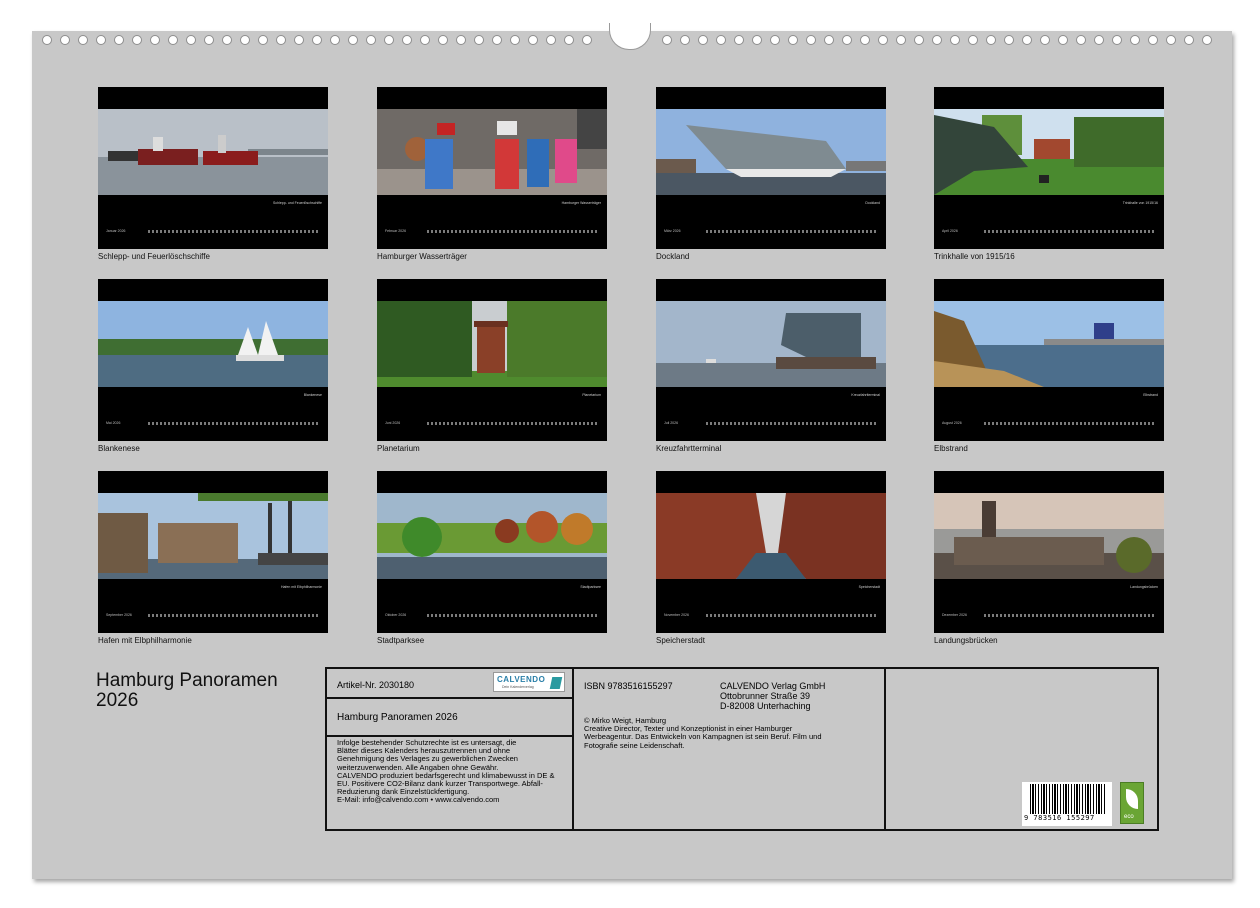 The image size is (1260, 908). I want to click on date-strip: Februar 2026, so click(492, 231).